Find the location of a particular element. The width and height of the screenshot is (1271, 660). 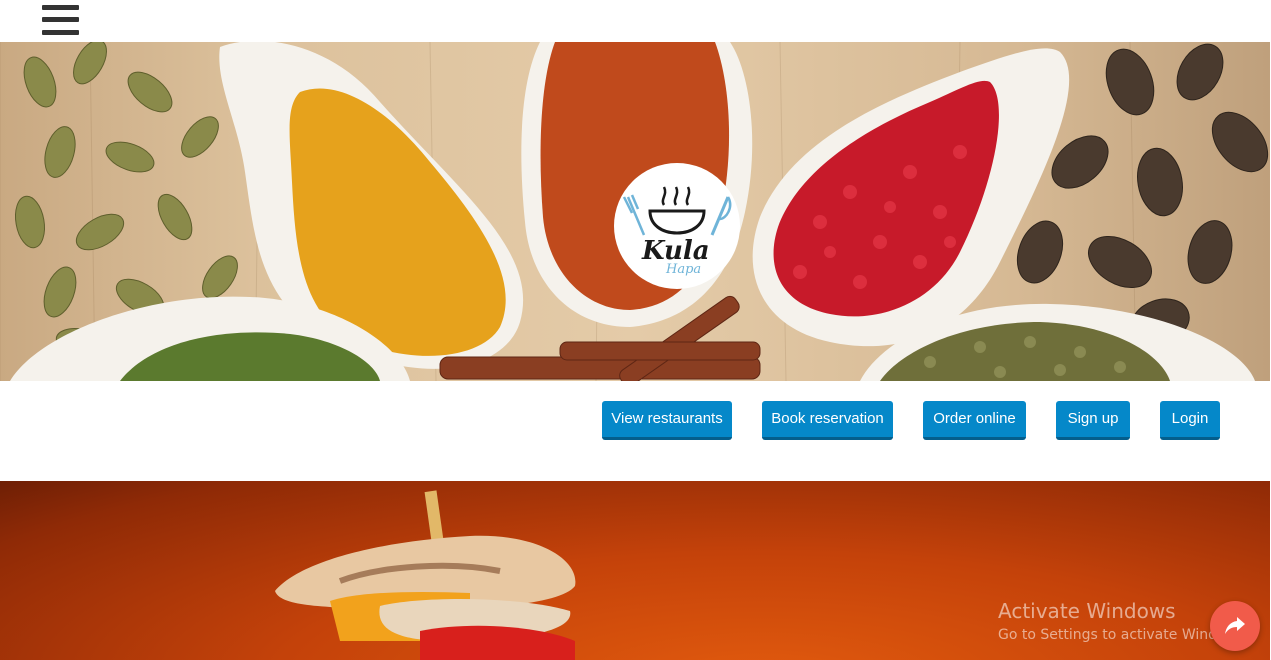

top-bar is located at coordinates (635, 21).